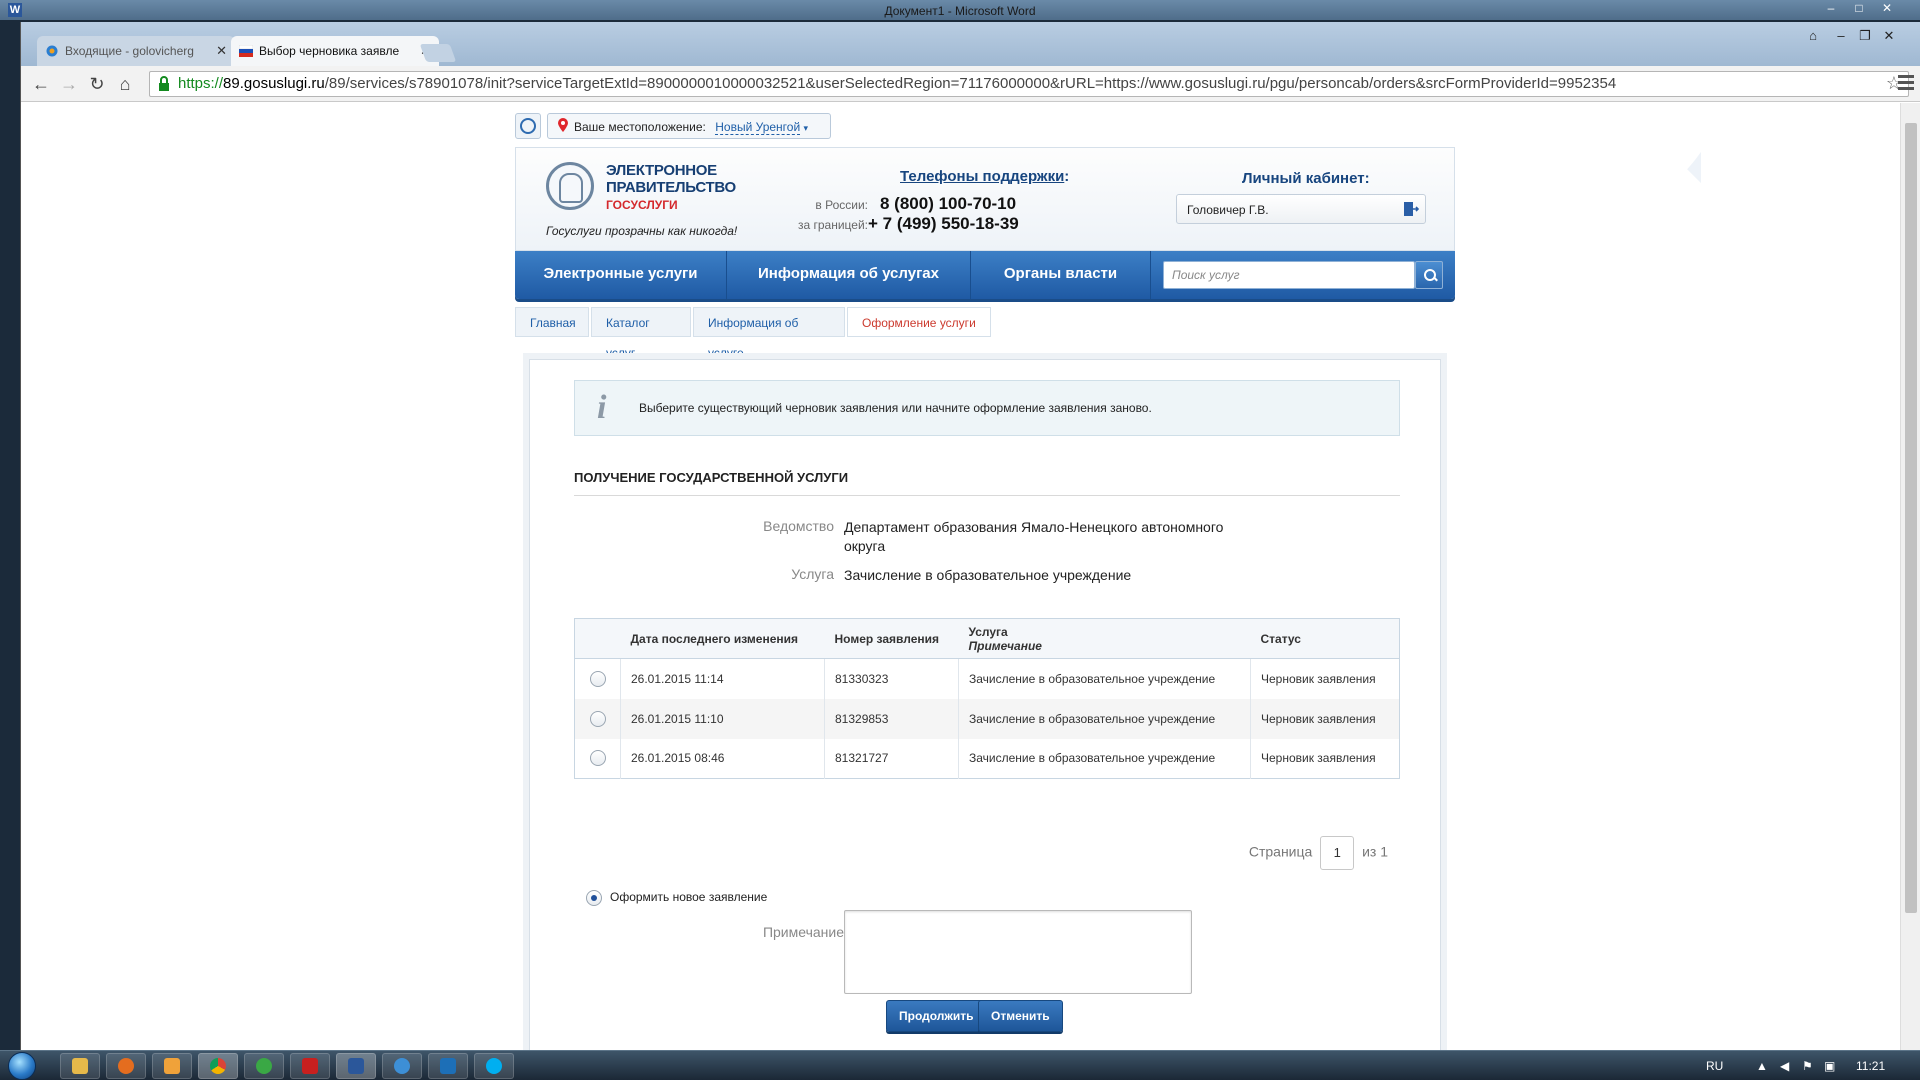  I want to click on explorer-icon, so click(80, 1066).